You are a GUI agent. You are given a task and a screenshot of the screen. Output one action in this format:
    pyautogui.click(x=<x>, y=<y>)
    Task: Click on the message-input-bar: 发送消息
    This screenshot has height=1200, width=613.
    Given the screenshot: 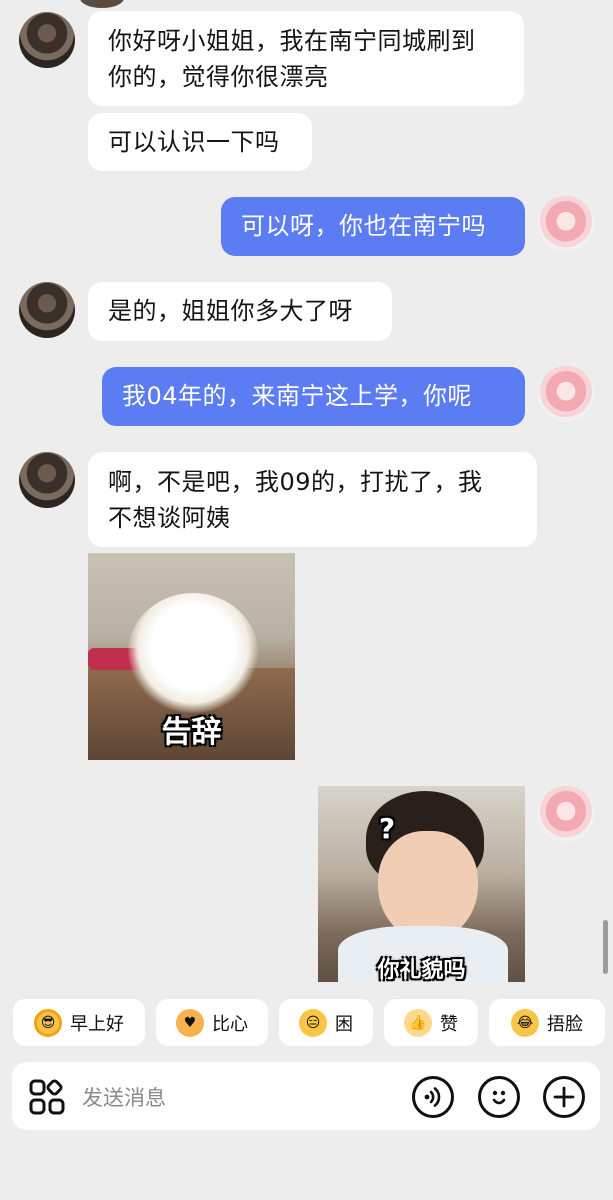 What is the action you would take?
    pyautogui.click(x=306, y=1096)
    